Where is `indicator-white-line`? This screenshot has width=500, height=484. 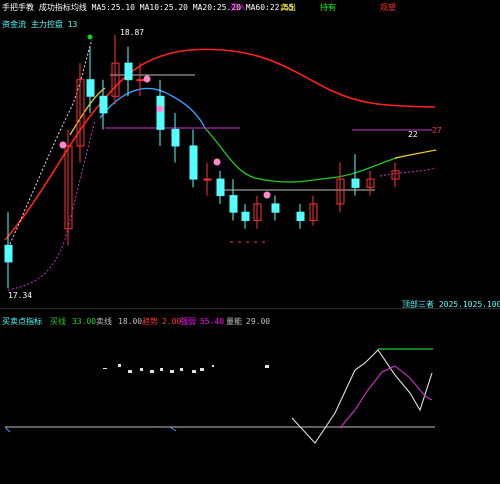 indicator-white-line is located at coordinates (362, 396).